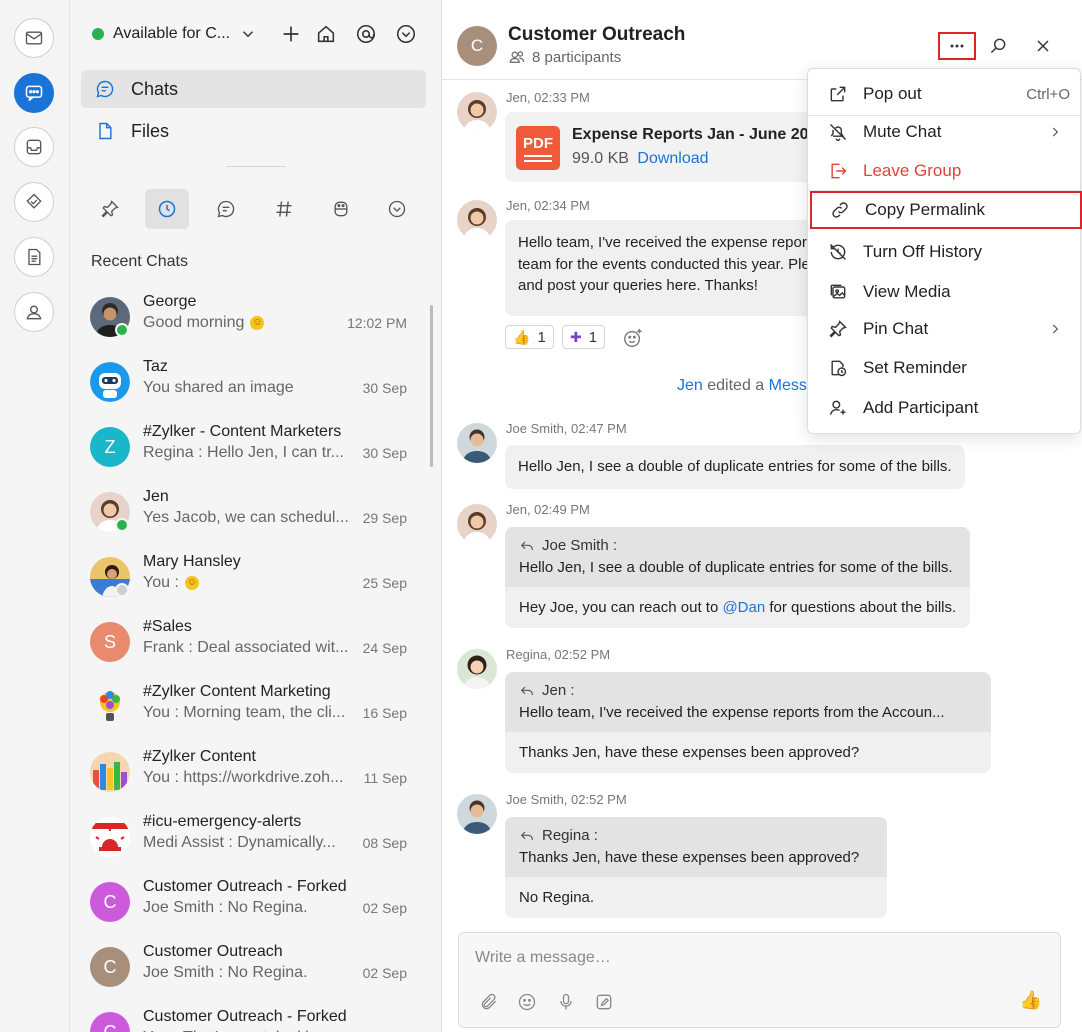 The height and width of the screenshot is (1032, 1082). I want to click on tab-more, so click(397, 209).